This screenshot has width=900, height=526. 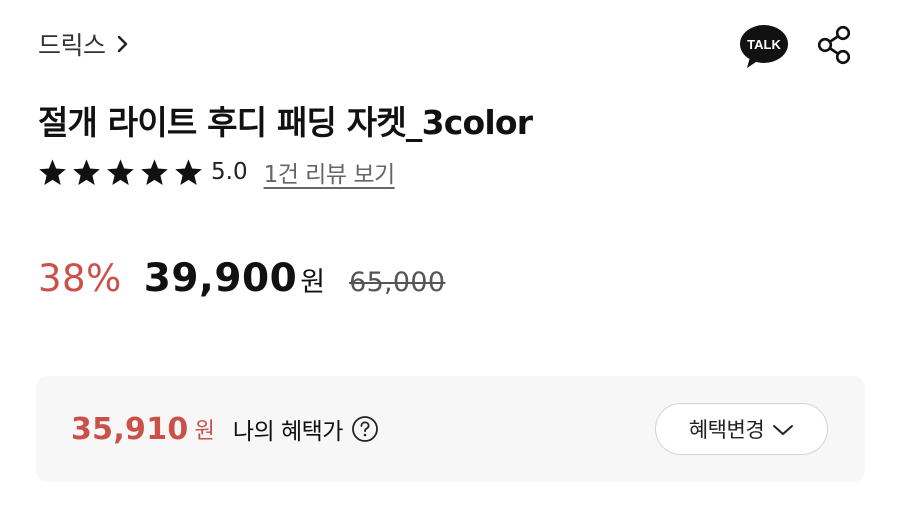 I want to click on benefit-summary: 35,910 원 나의 혜택가, so click(x=225, y=429).